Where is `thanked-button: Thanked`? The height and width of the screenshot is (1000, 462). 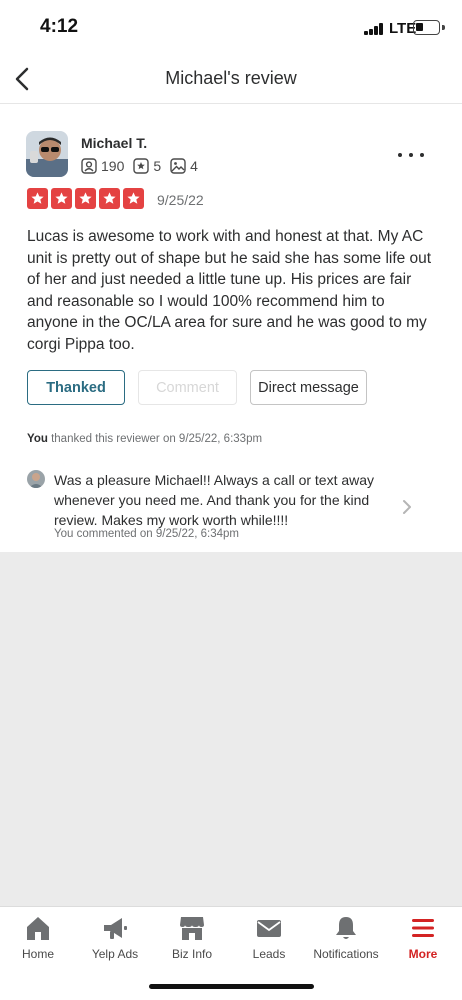 thanked-button: Thanked is located at coordinates (76, 387).